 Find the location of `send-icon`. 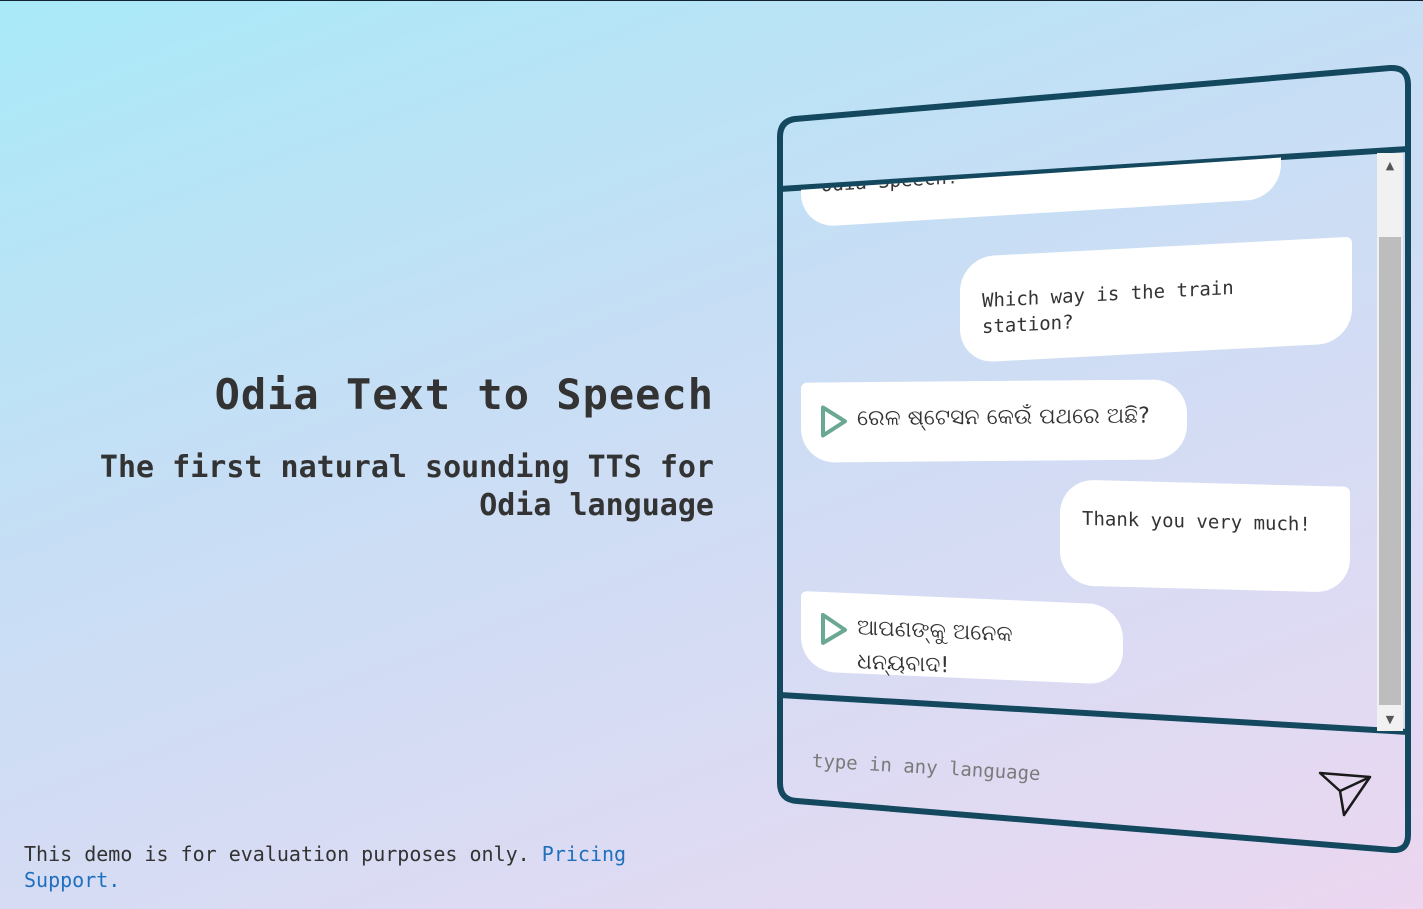

send-icon is located at coordinates (1345, 793).